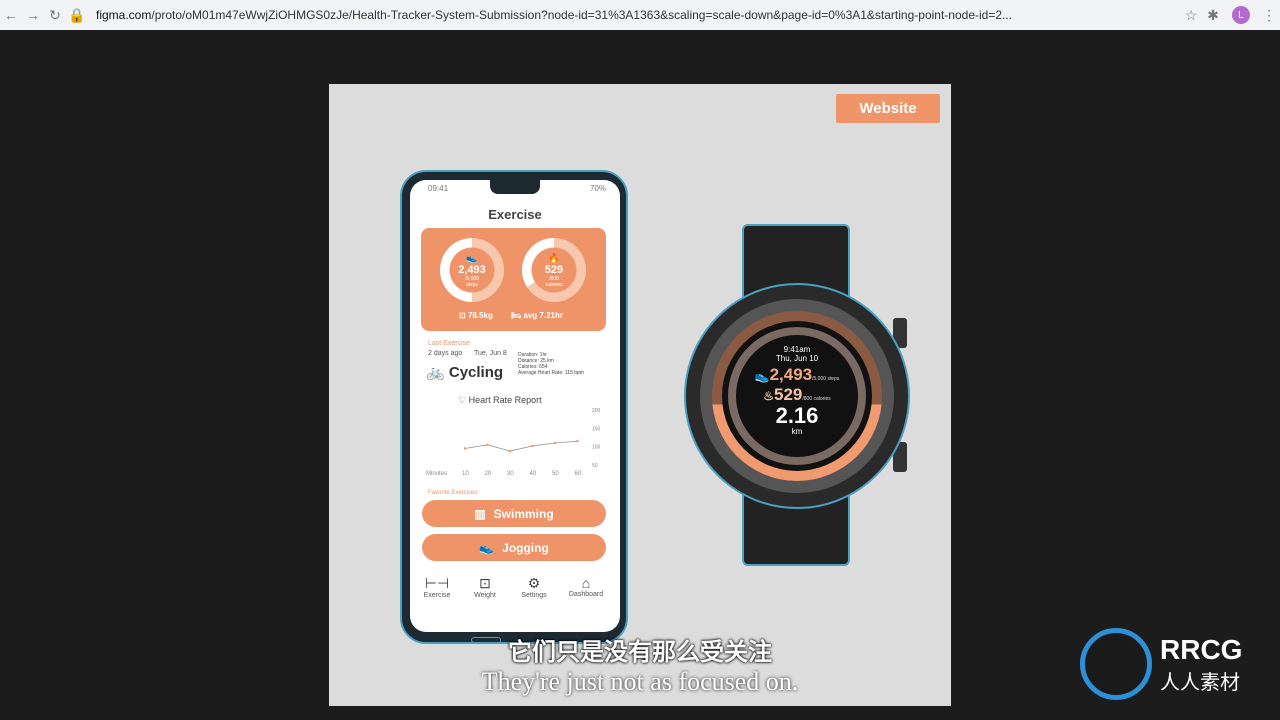 This screenshot has width=1280, height=720. I want to click on heart-rate-chart: 200 150 100 50 10 20 30 40 50 60 Minutes, so click(513, 442).